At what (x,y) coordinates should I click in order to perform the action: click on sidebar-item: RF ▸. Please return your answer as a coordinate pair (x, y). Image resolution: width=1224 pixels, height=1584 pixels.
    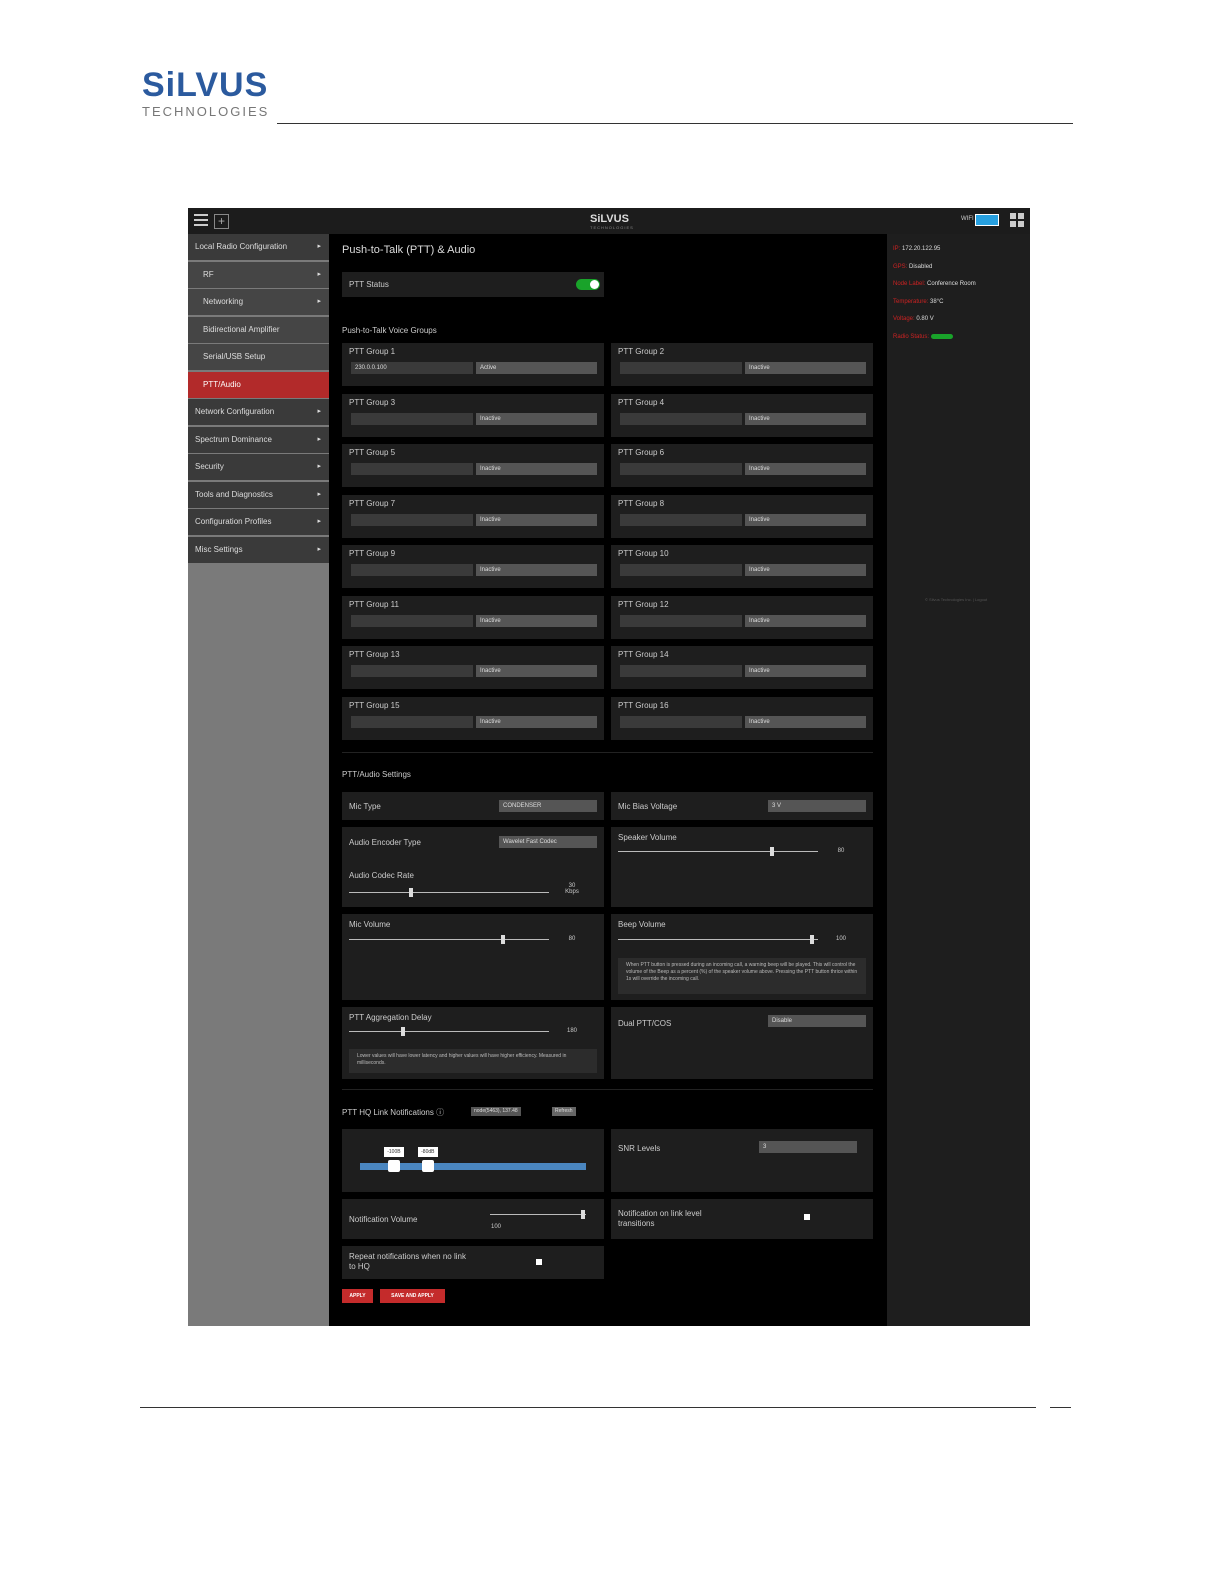
    Looking at the image, I should click on (258, 274).